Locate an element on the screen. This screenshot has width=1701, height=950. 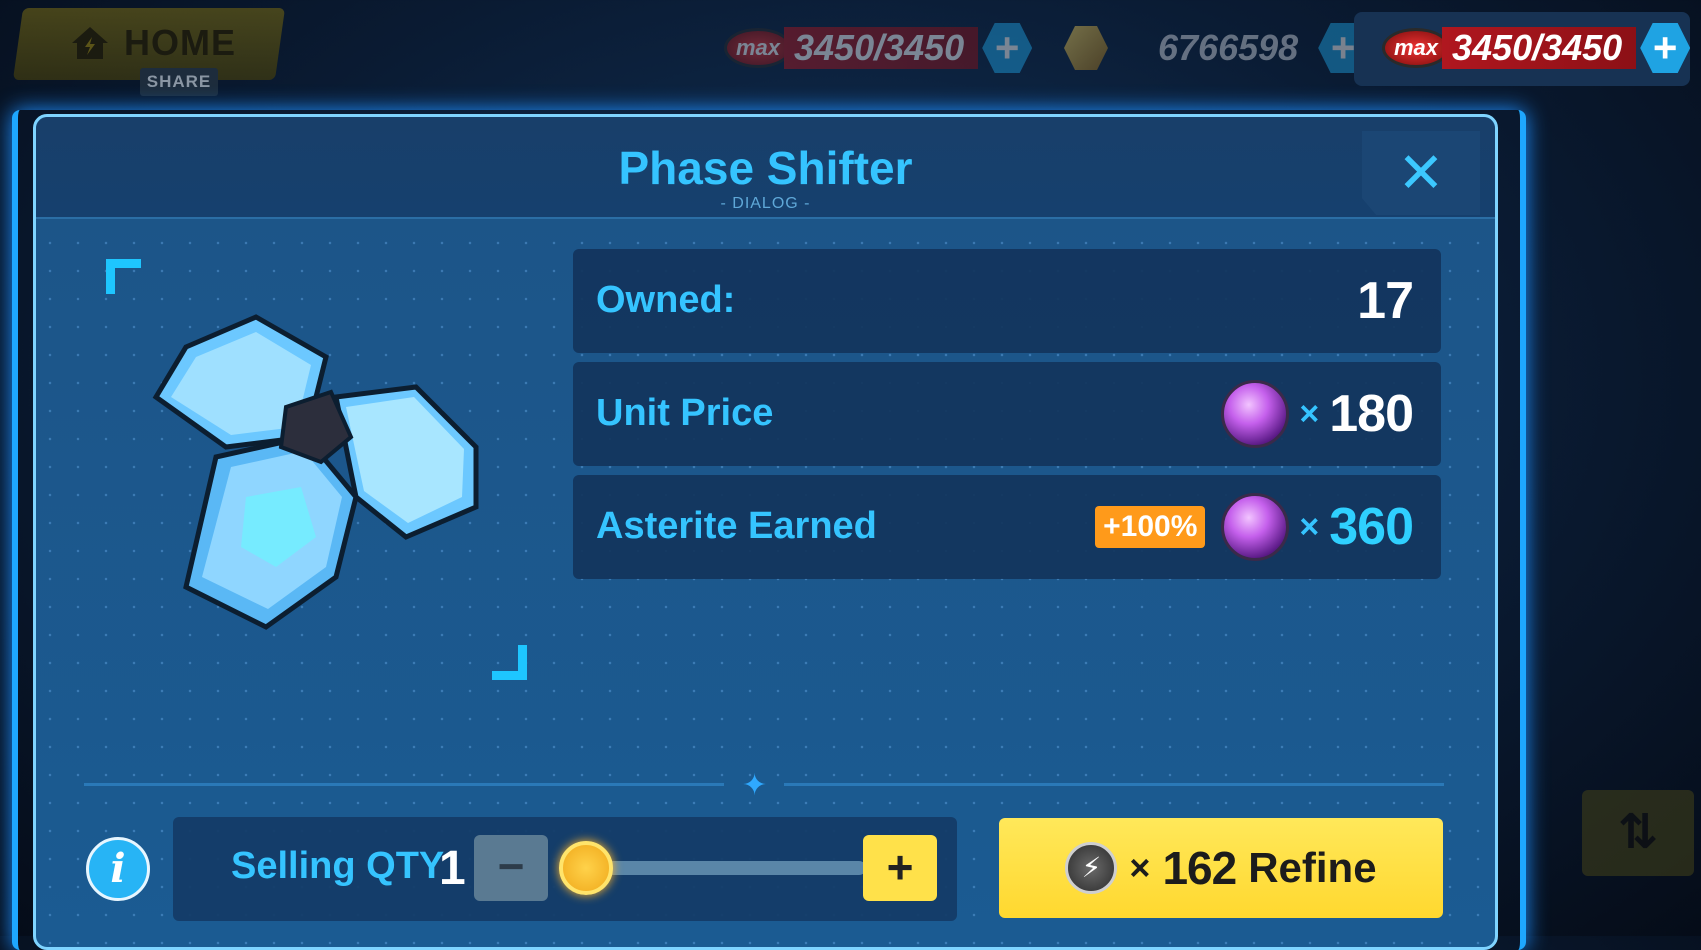
home-button-content: HOME is located at coordinates (153, 43).